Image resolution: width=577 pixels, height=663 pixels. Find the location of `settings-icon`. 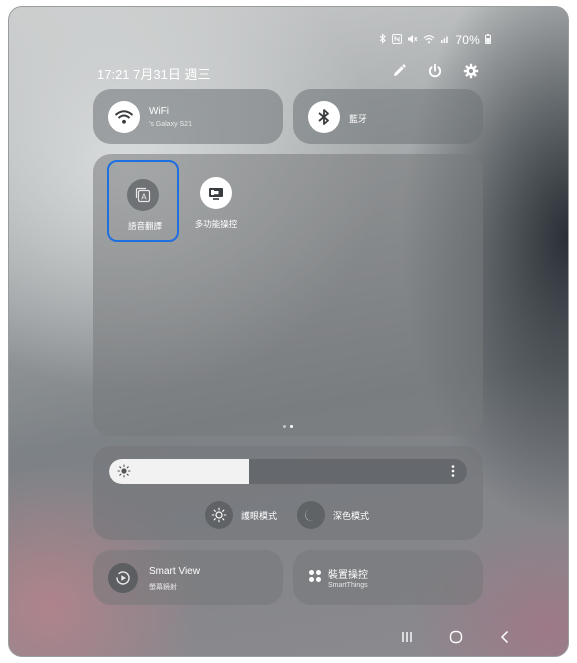

settings-icon is located at coordinates (471, 71).